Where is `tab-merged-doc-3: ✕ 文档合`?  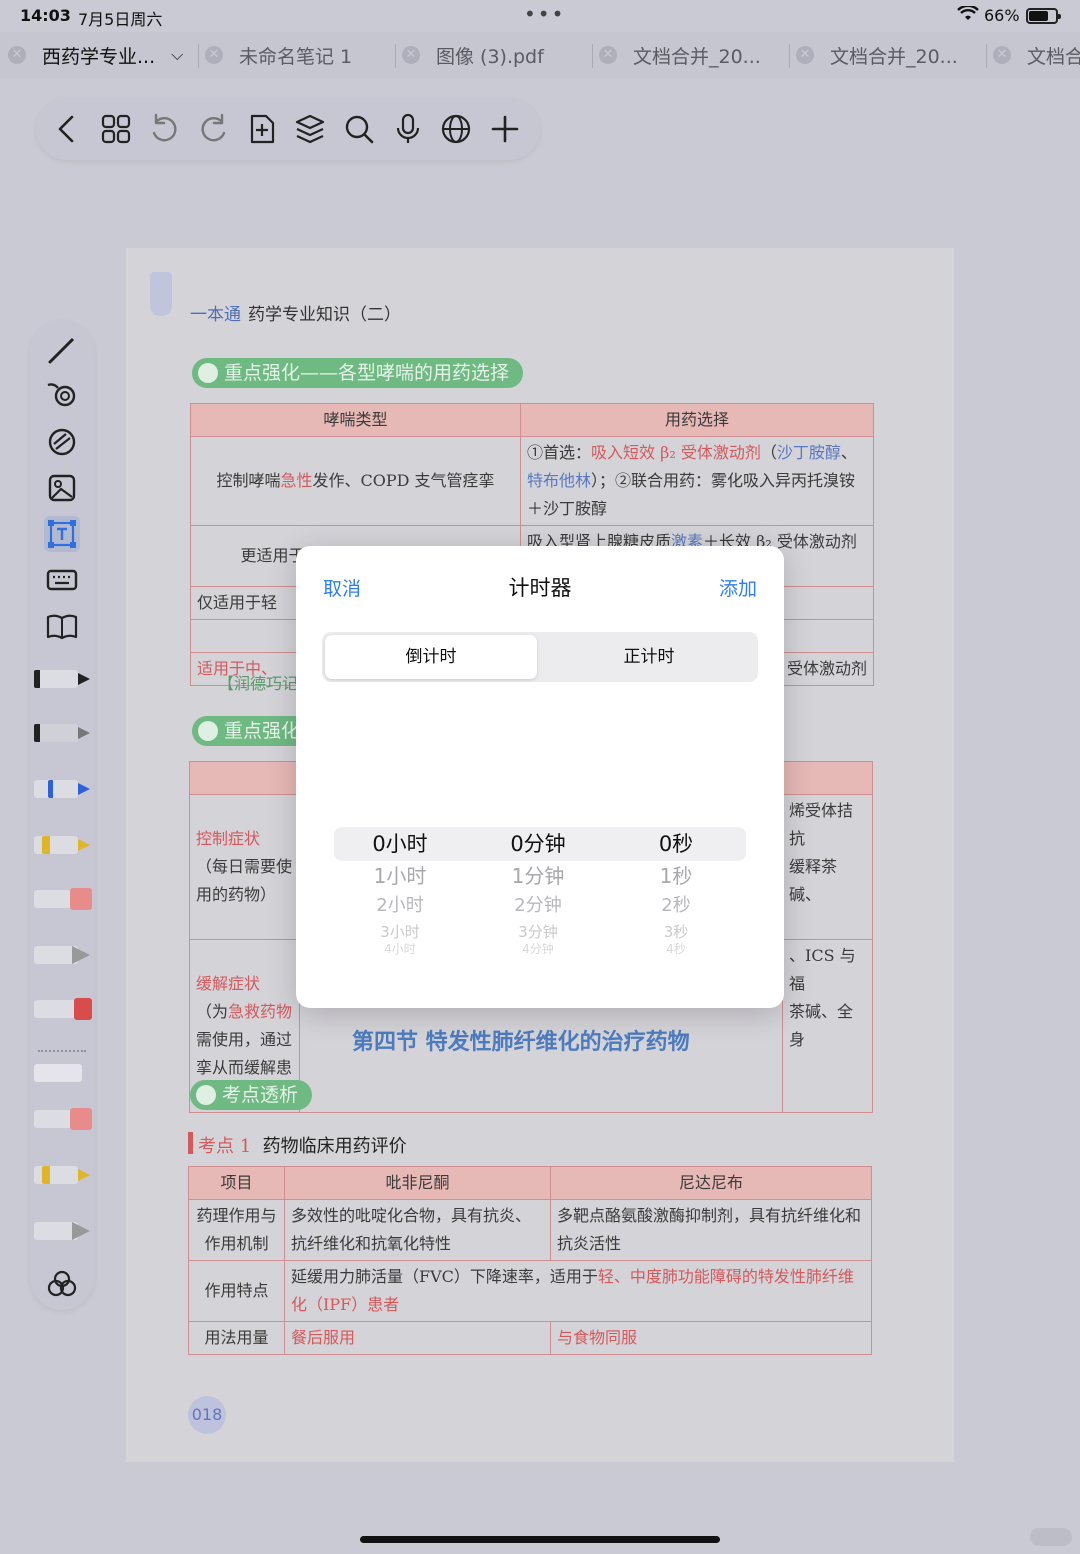
tab-merged-doc-3: ✕ 文档合 is located at coordinates (1036, 55).